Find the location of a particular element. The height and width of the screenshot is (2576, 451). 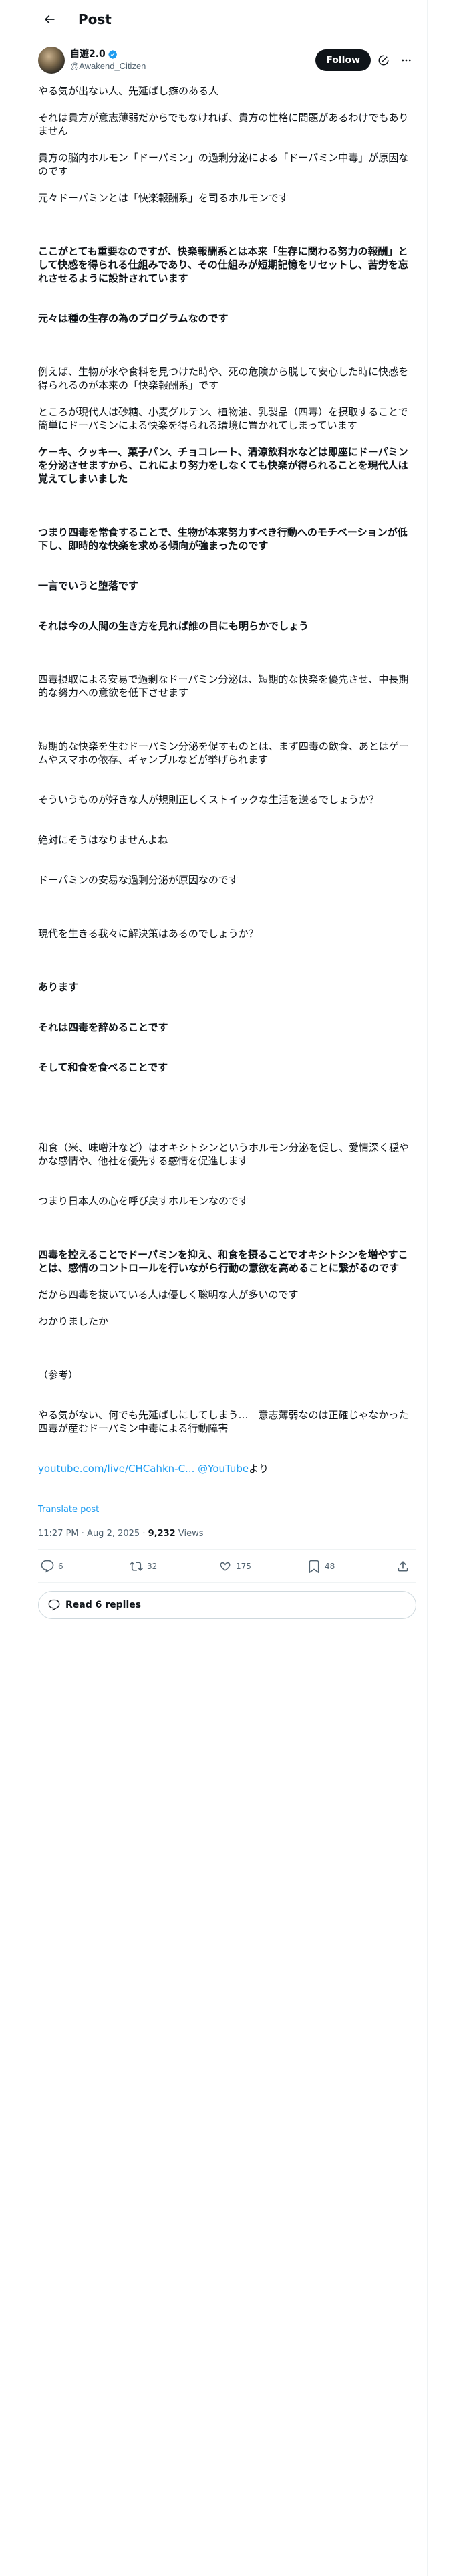

bookmark-button: 48 is located at coordinates (327, 1566).